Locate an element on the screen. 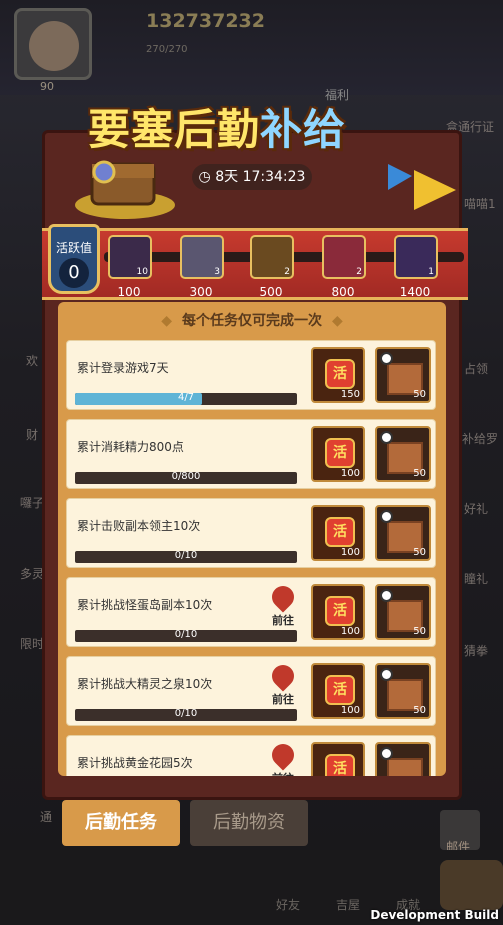 Image resolution: width=503 pixels, height=925 pixels. side-left-3: 囉子 is located at coordinates (32, 502).